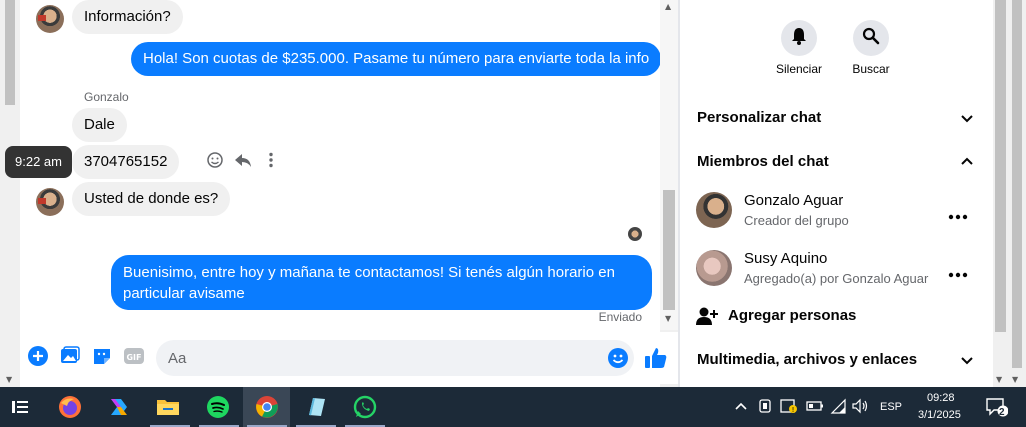 The image size is (1026, 427). Describe the element at coordinates (656, 358) in the screenshot. I see `thumbs-up-icon` at that location.